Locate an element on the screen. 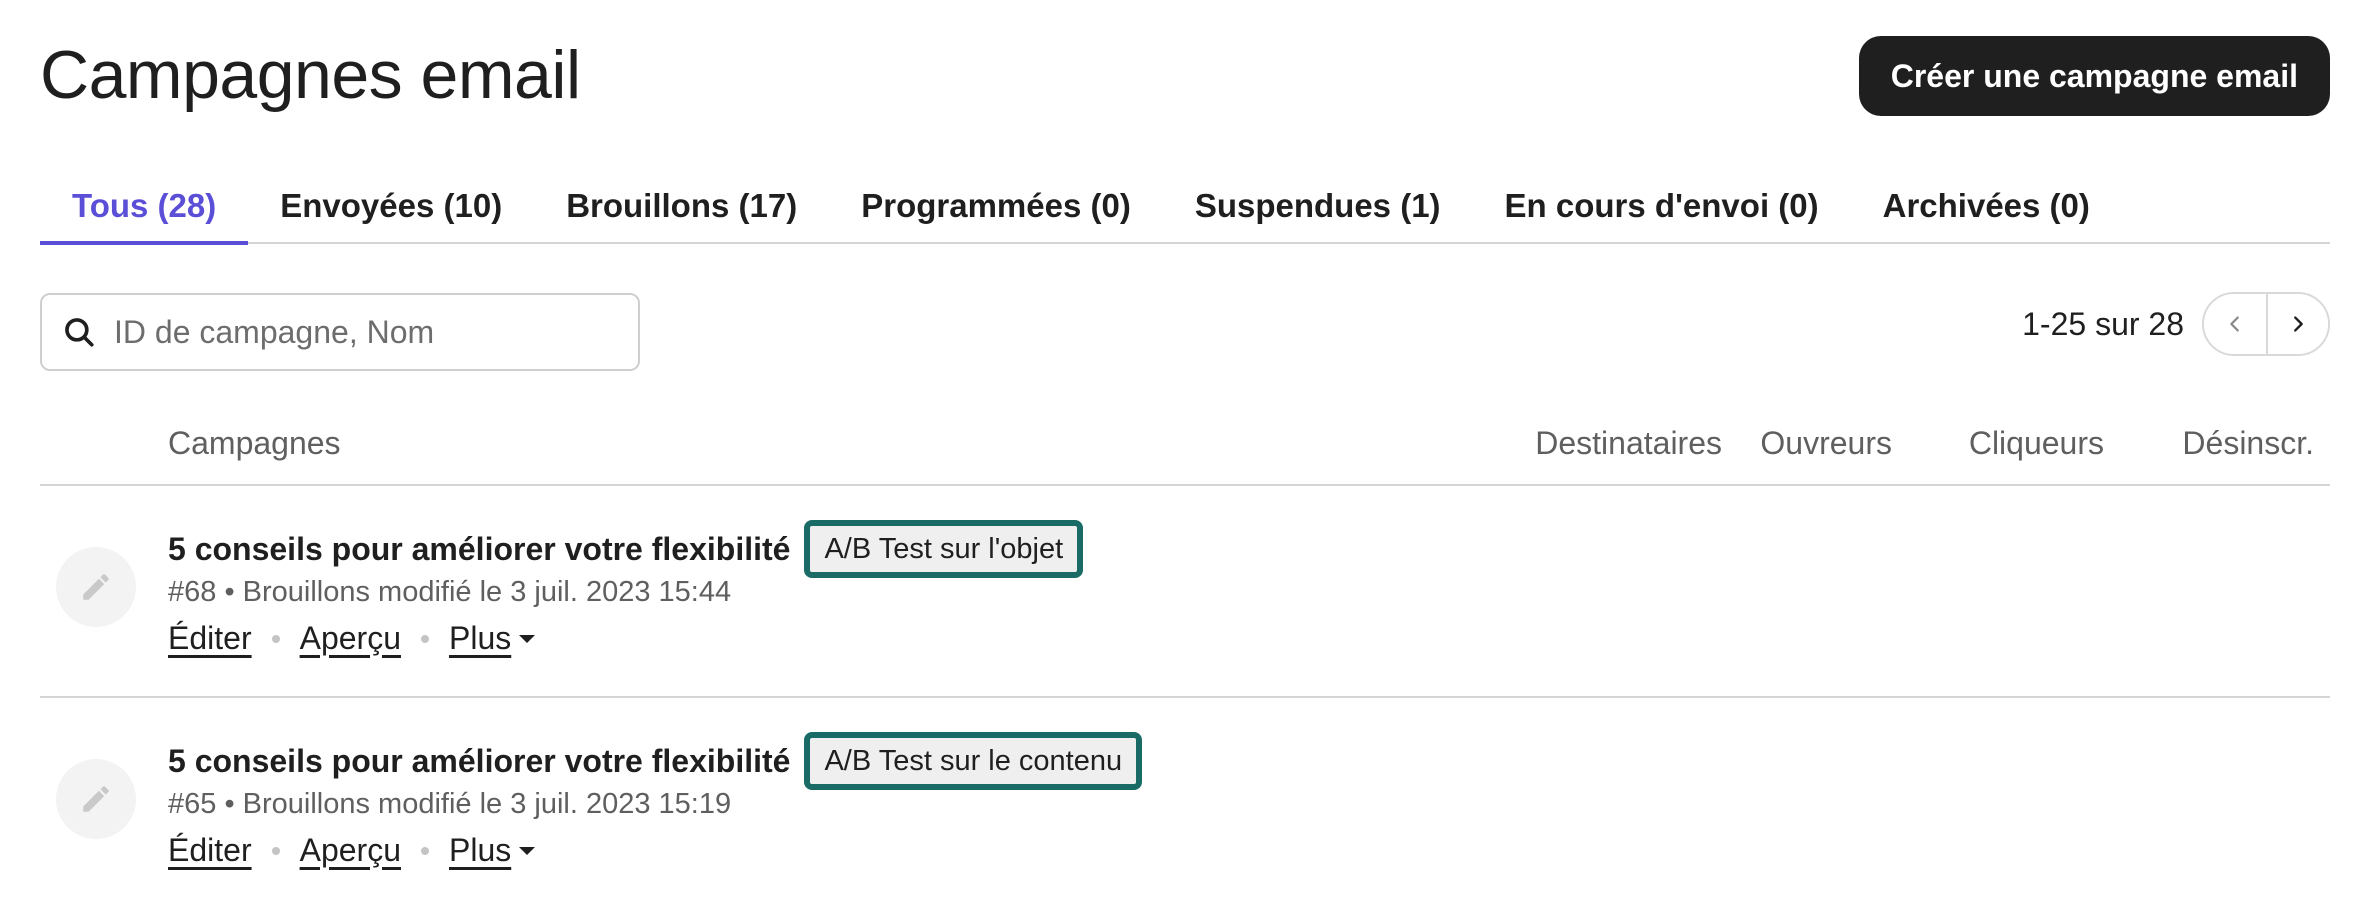 Image resolution: width=2370 pixels, height=902 pixels. tab-suspended: Suspendues (1) is located at coordinates (1318, 206).